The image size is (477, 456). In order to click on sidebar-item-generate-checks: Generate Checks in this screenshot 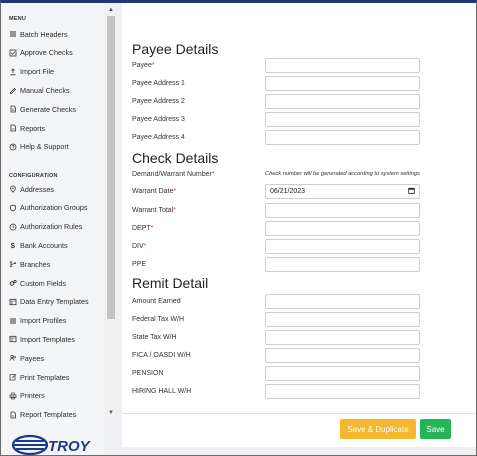, I will do `click(56, 109)`.